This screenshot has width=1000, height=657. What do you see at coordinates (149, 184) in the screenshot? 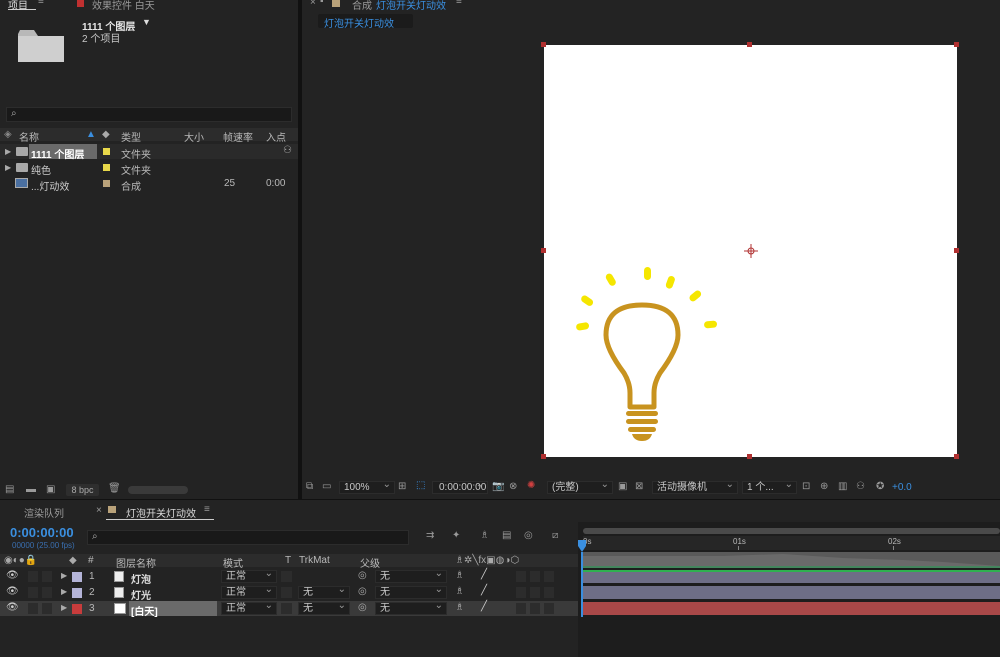
I see `project-item-row: ...灯动效 合成 25 0:00` at bounding box center [149, 184].